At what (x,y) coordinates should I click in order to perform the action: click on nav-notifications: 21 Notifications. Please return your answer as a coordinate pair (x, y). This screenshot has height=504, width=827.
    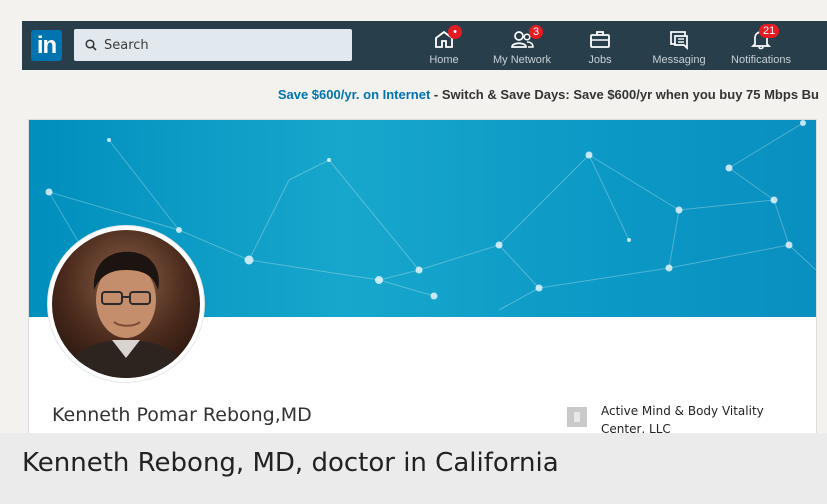
    Looking at the image, I should click on (761, 45).